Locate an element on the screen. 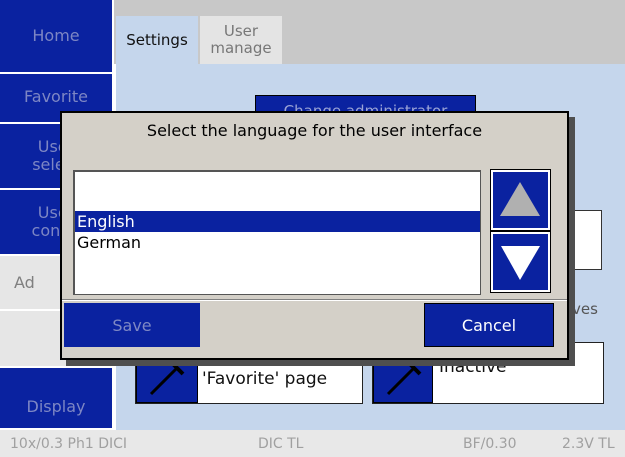 The height and width of the screenshot is (457, 625). list-item is located at coordinates (277, 200).